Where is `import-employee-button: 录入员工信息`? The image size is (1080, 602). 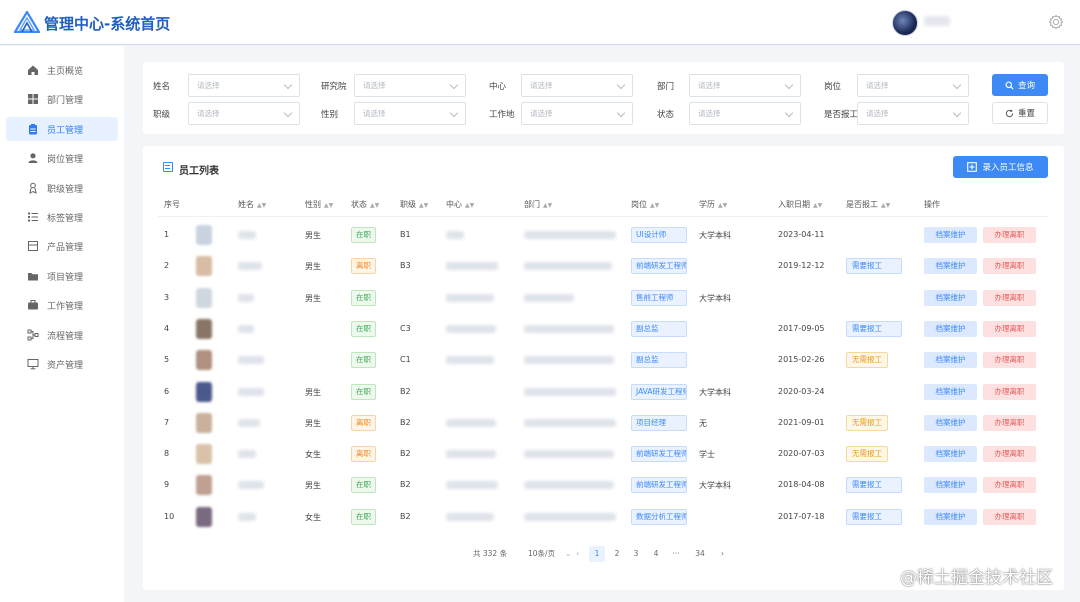 import-employee-button: 录入员工信息 is located at coordinates (1000, 167).